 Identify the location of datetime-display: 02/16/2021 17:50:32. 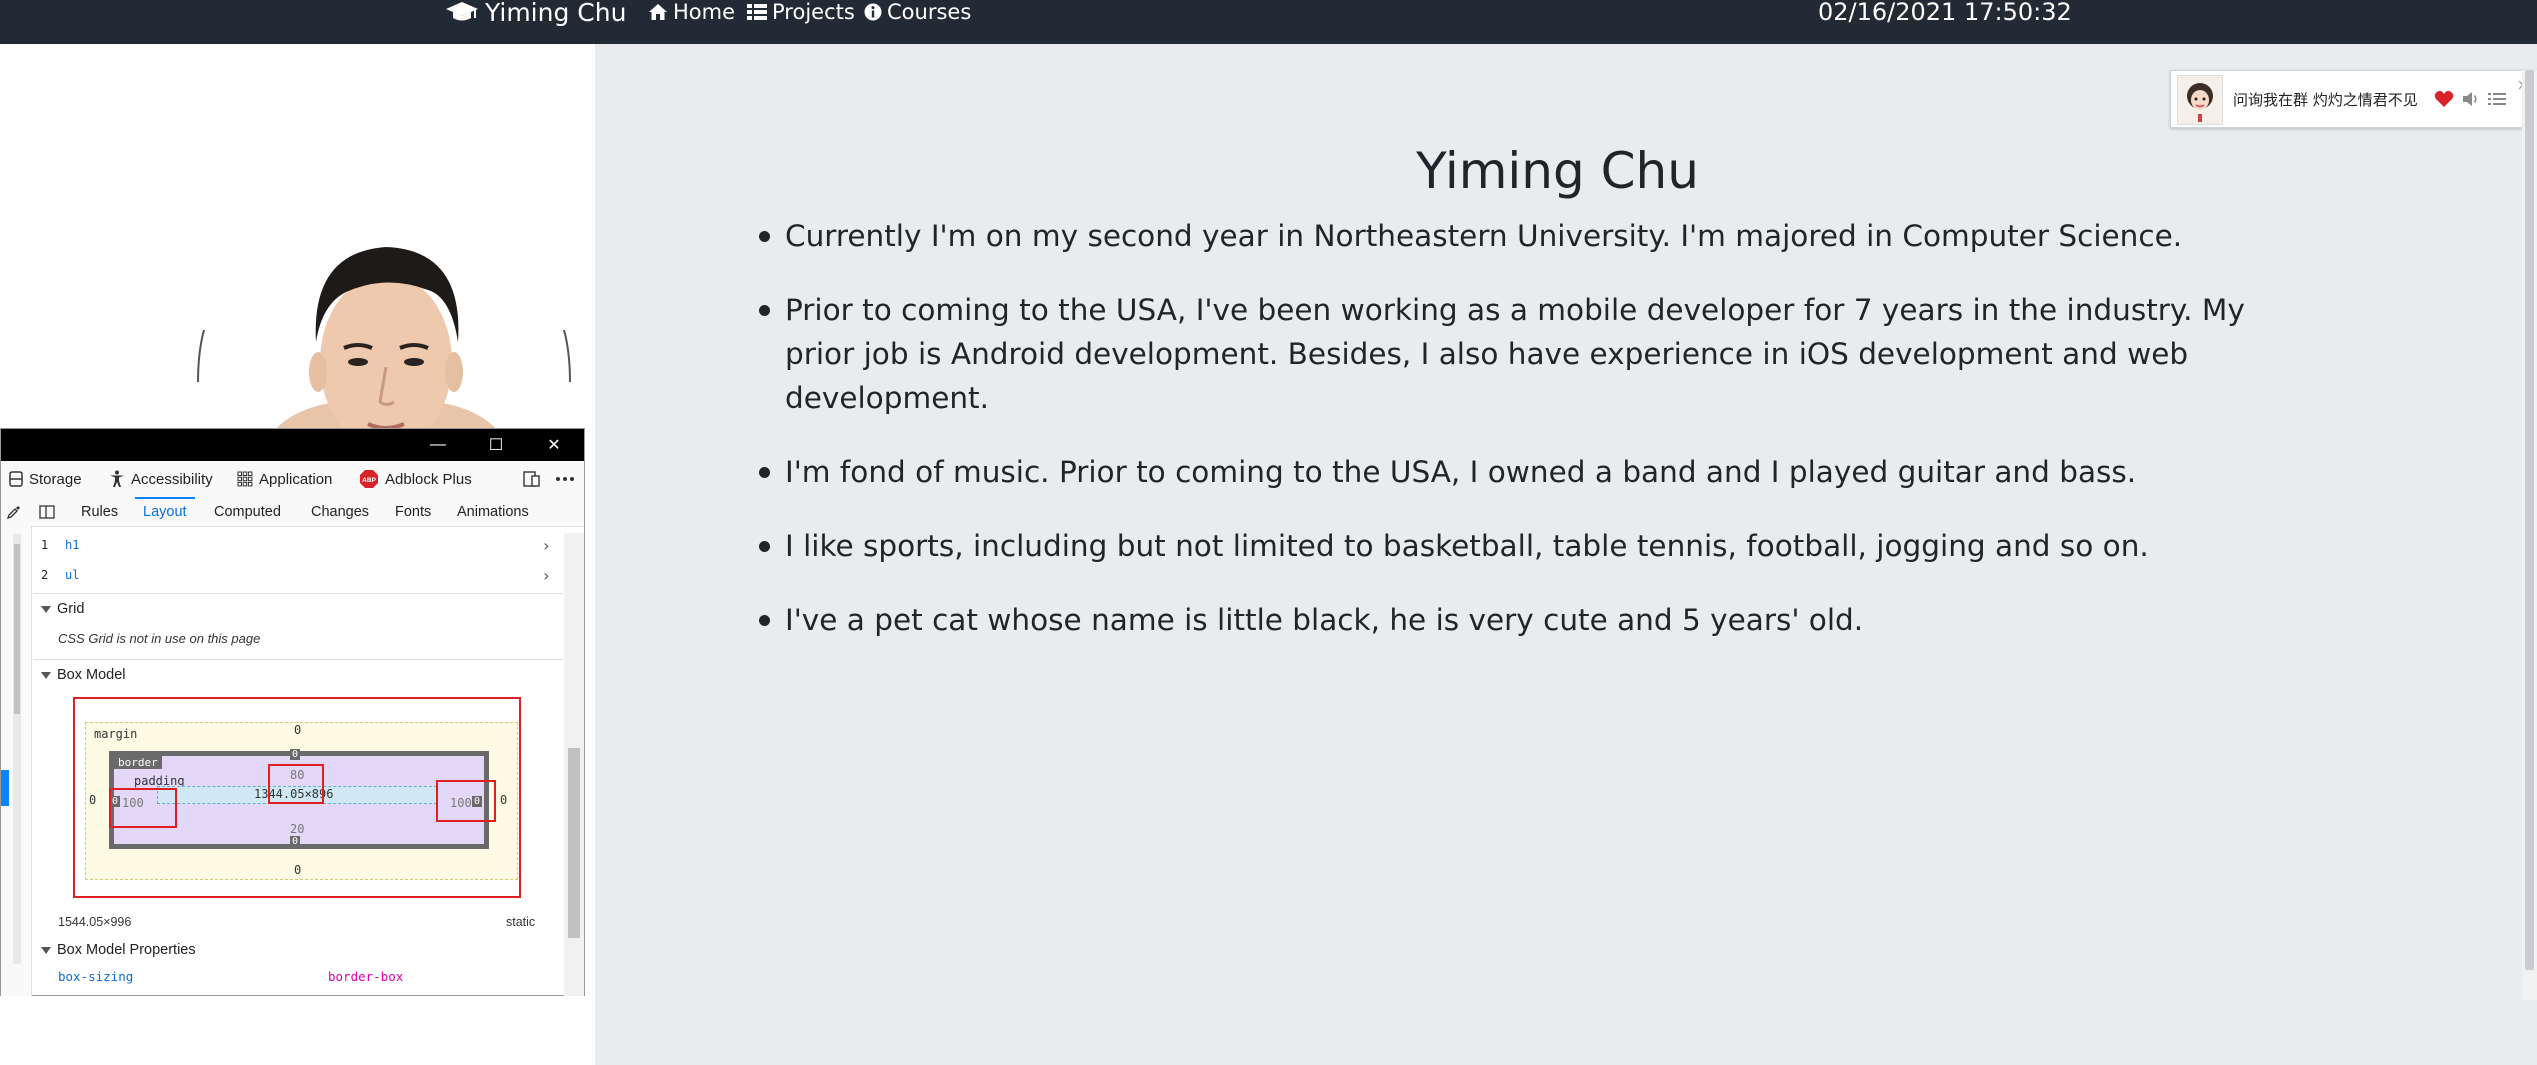
(1945, 13).